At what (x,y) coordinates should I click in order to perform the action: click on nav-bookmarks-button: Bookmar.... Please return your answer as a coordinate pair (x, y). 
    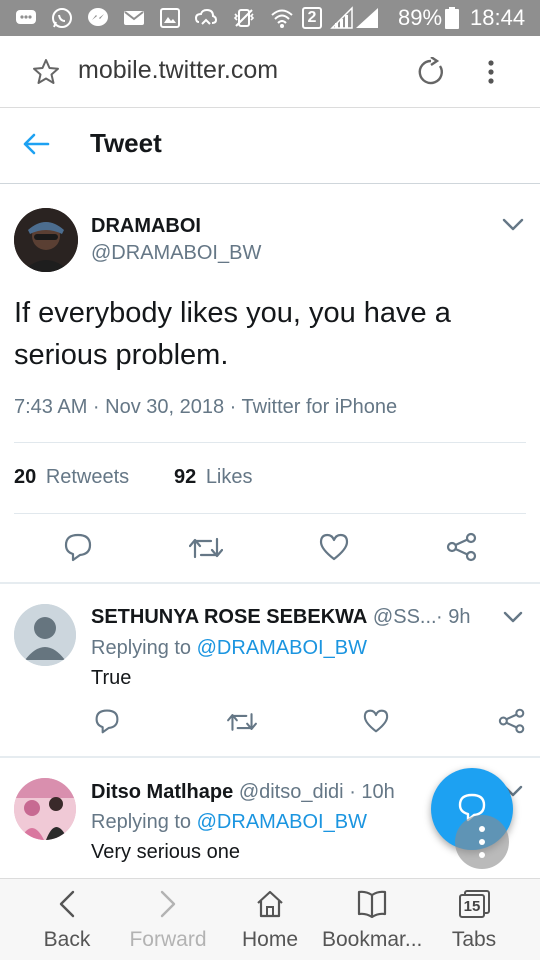
    Looking at the image, I should click on (372, 919).